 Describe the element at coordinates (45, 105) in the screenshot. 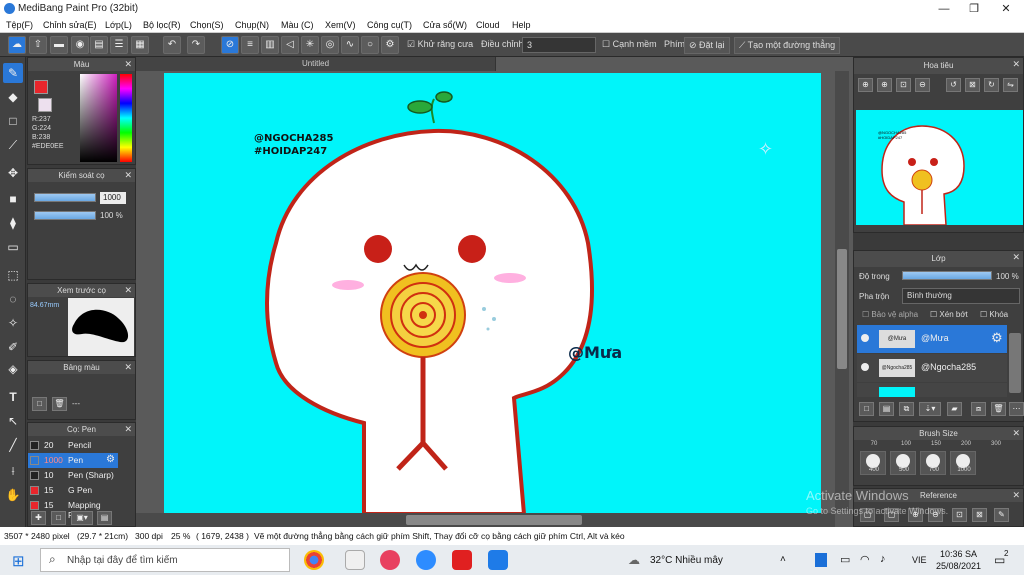

I see `secondary-color-swatch` at that location.